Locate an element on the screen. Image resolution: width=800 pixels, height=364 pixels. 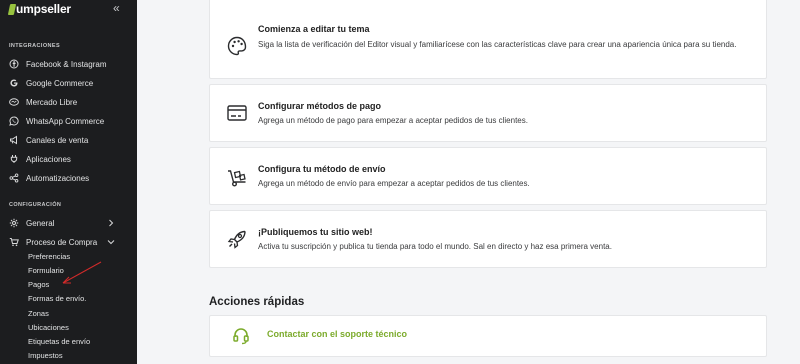
support-contact-link: Contactar con el soporte técnico is located at coordinates (337, 334).